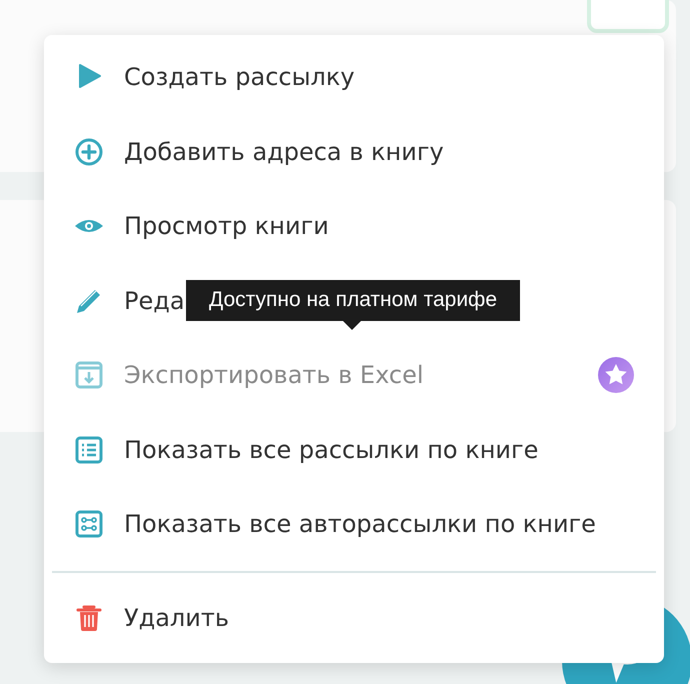 The width and height of the screenshot is (690, 684). Describe the element at coordinates (176, 618) in the screenshot. I see `menu-item: Удалить` at that location.